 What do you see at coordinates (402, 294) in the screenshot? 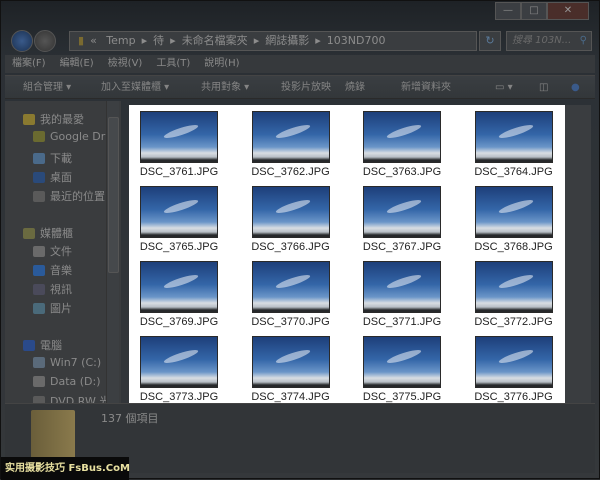
I see `file-item: DSC_3771.JPG` at bounding box center [402, 294].